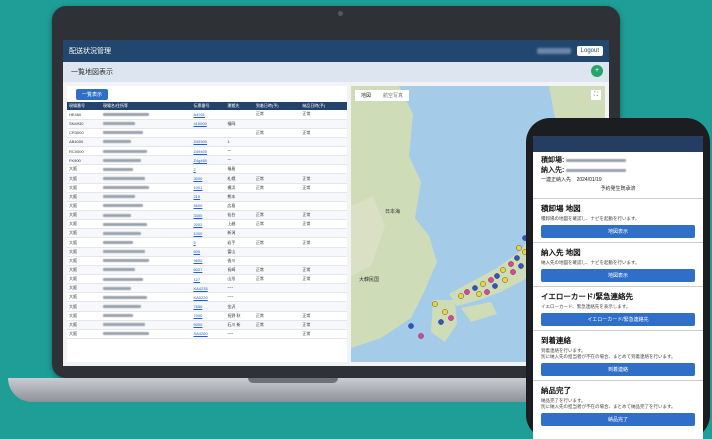 This screenshot has height=439, width=712. Describe the element at coordinates (239, 106) in the screenshot. I see `column-header: 運搬先` at that location.